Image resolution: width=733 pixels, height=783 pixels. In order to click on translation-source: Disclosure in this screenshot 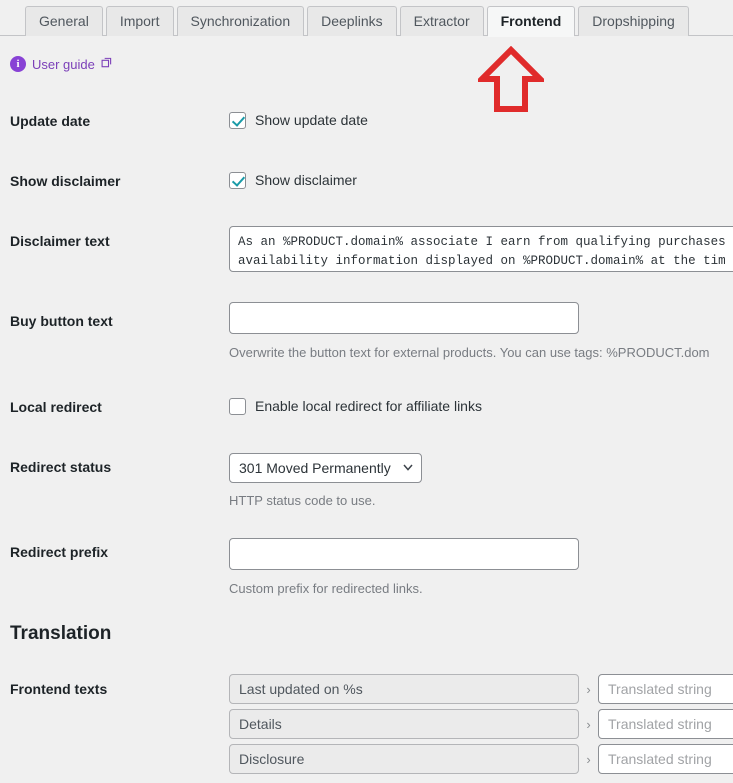, I will do `click(404, 759)`.